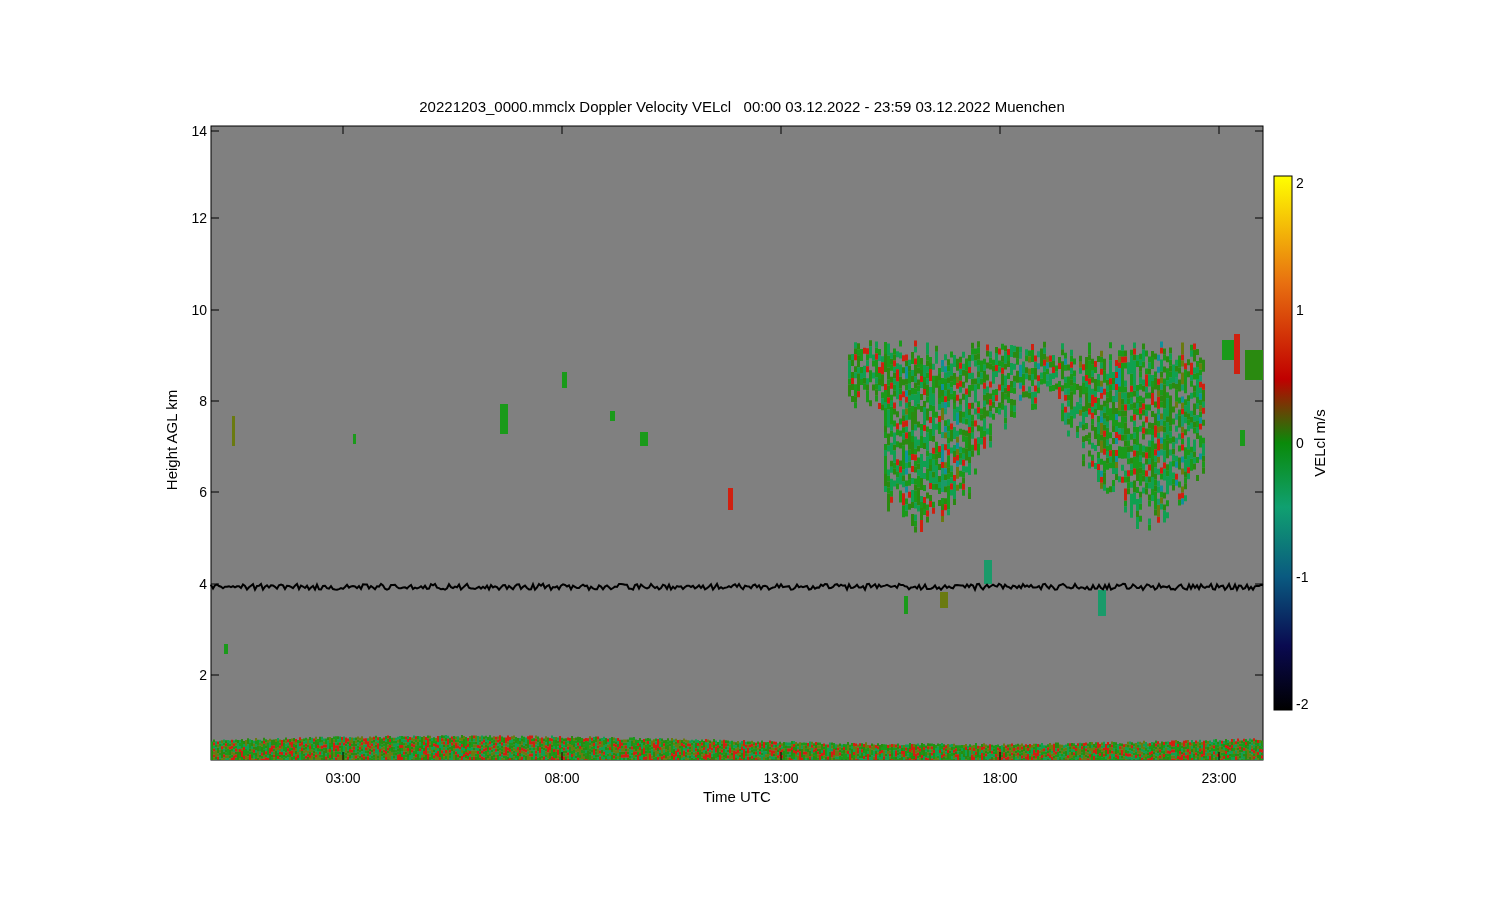  What do you see at coordinates (199, 131) in the screenshot?
I see `y-tick-label: 14` at bounding box center [199, 131].